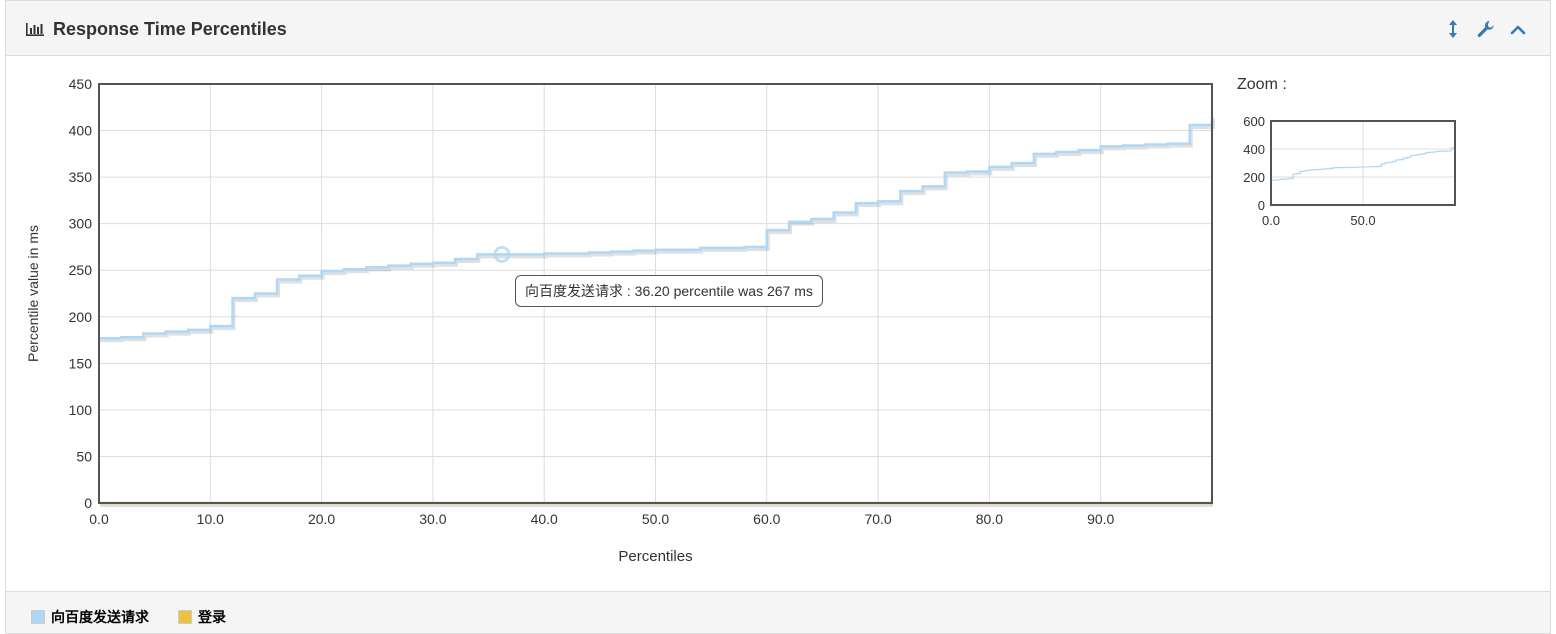 This screenshot has width=1556, height=634. What do you see at coordinates (81, 270) in the screenshot?
I see `y-tick-label: 250` at bounding box center [81, 270].